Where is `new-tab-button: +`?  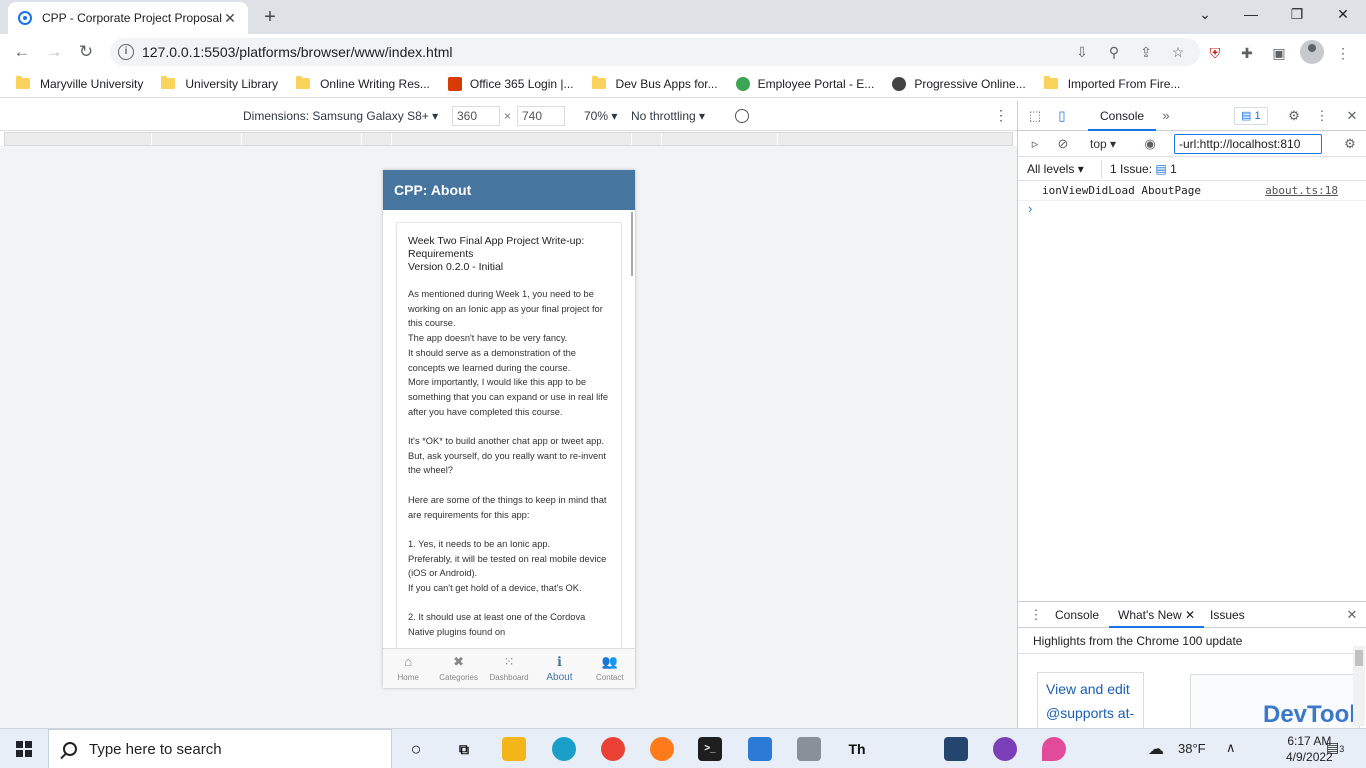 new-tab-button: + is located at coordinates (270, 17).